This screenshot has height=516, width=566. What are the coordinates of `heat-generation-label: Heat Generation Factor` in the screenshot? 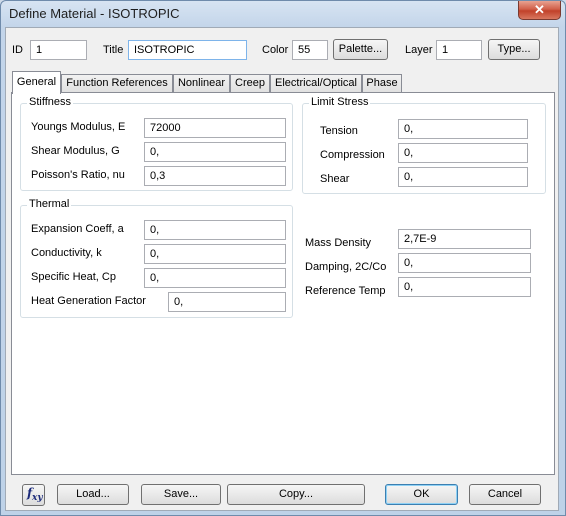 It's located at (88, 301).